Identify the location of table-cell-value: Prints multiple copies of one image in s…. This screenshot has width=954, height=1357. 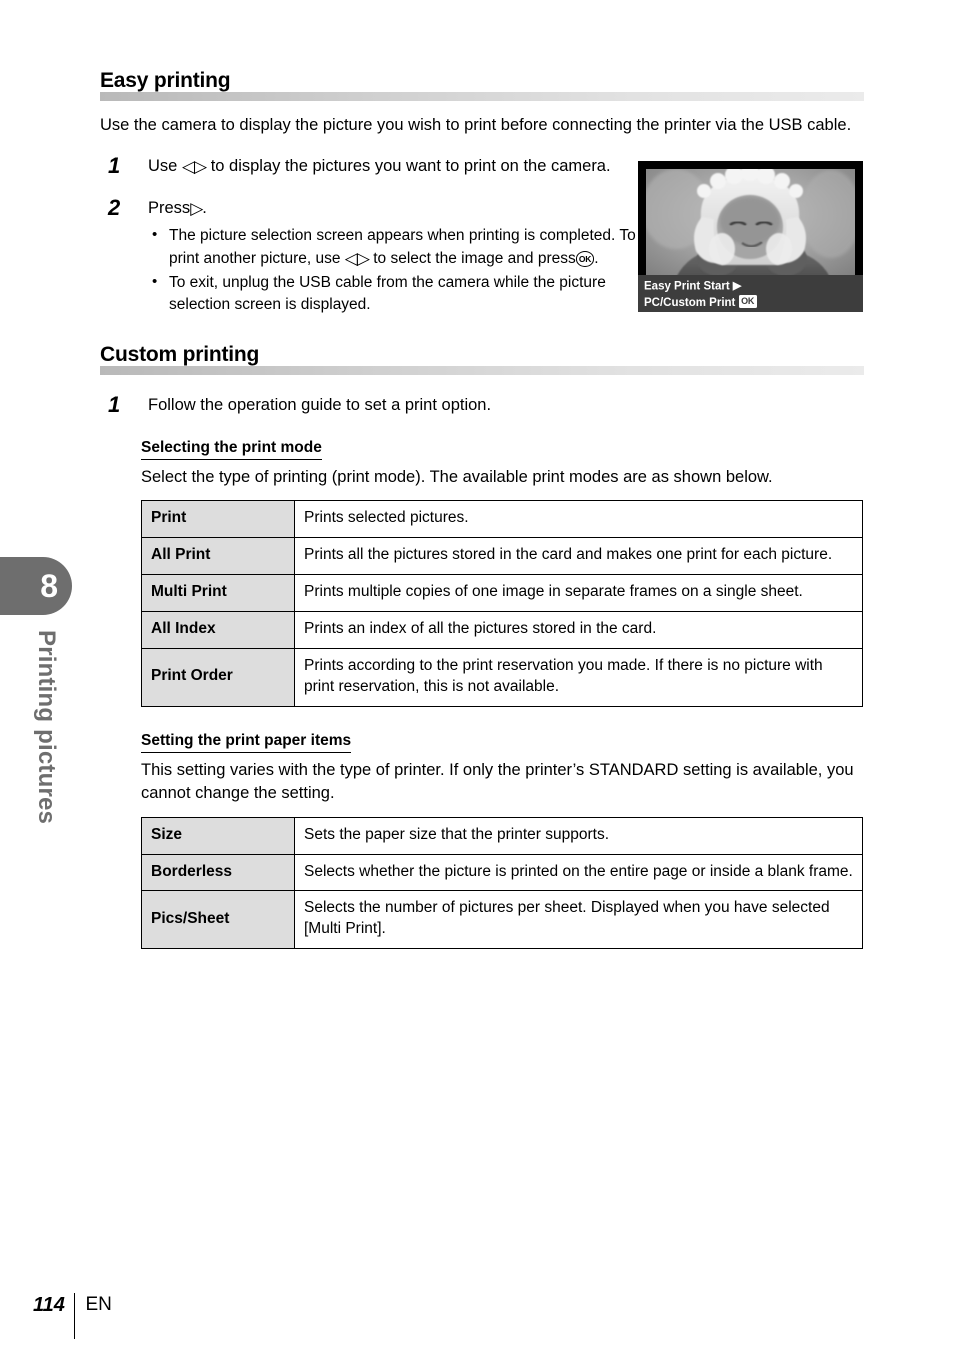
(578, 592).